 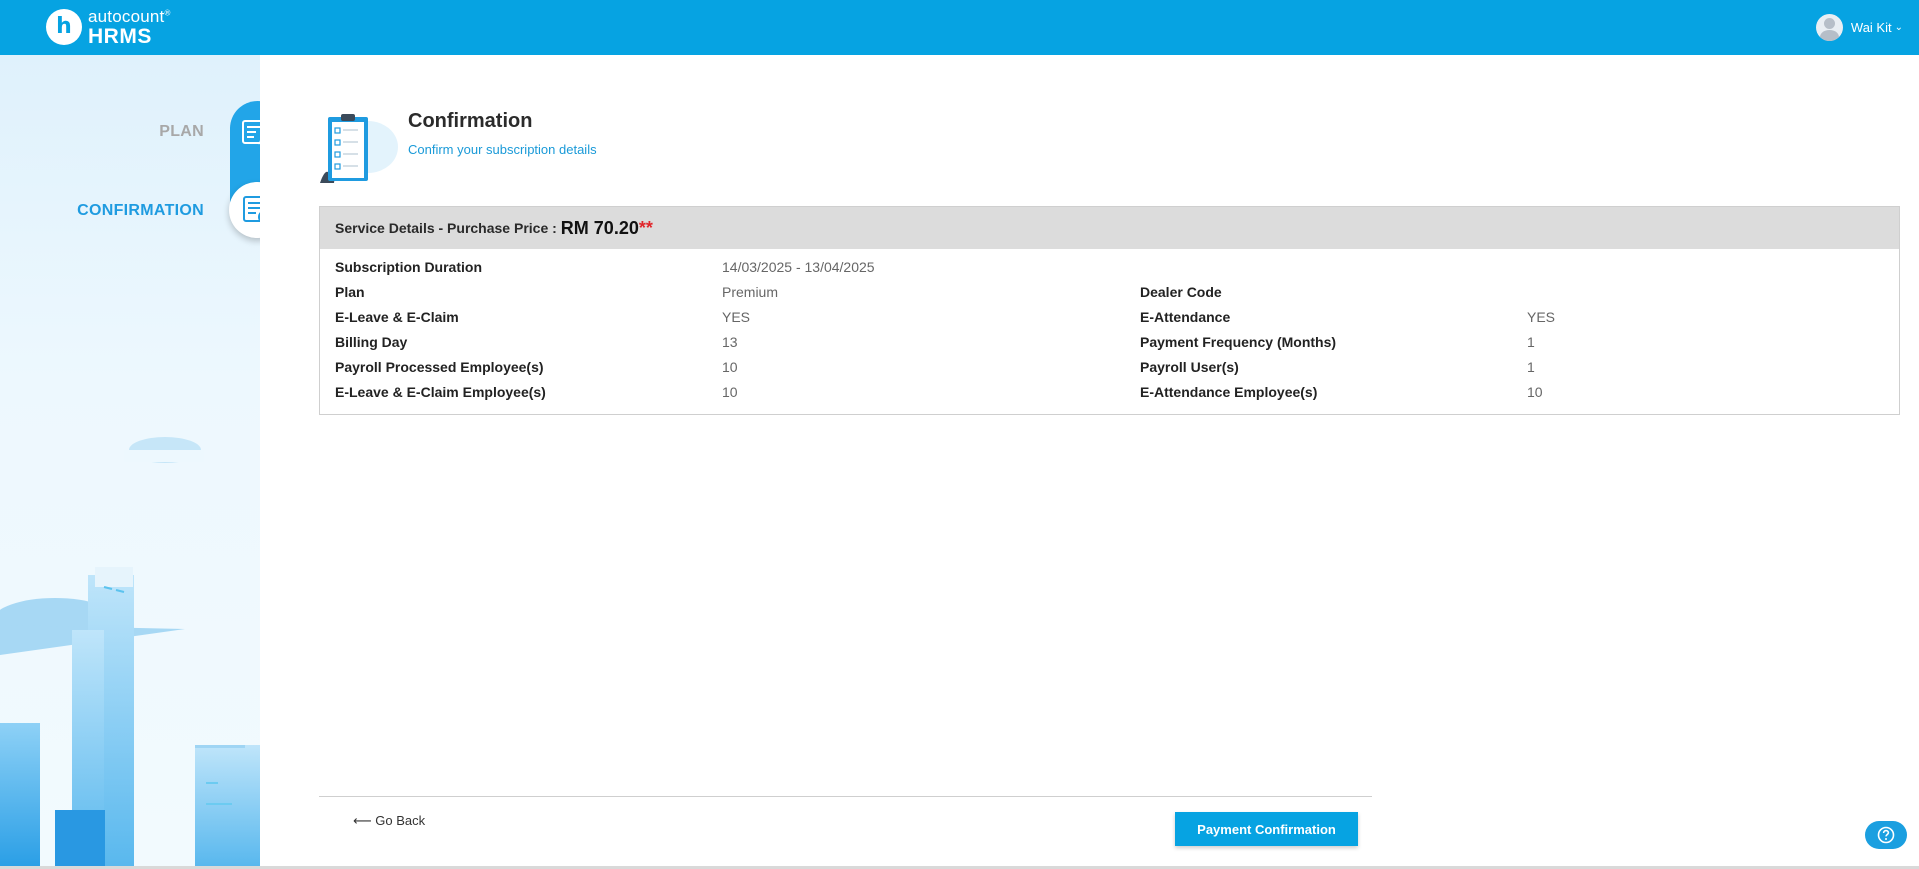 What do you see at coordinates (126, 16) in the screenshot?
I see `logo-text-top: autocount` at bounding box center [126, 16].